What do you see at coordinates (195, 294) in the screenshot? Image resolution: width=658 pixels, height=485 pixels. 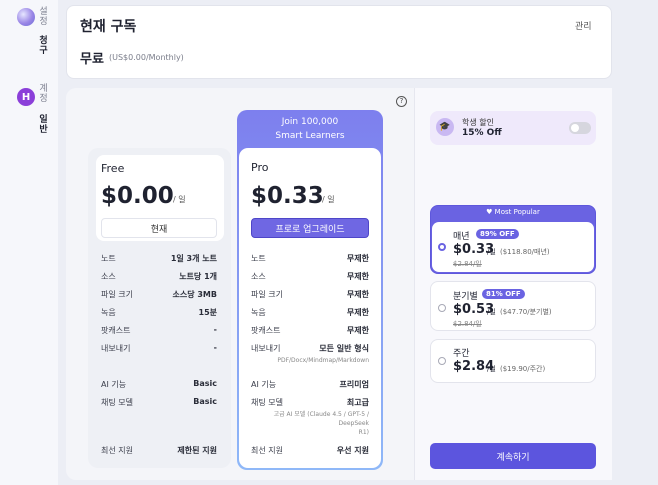 I see `feature-value: 소스당 3MB` at bounding box center [195, 294].